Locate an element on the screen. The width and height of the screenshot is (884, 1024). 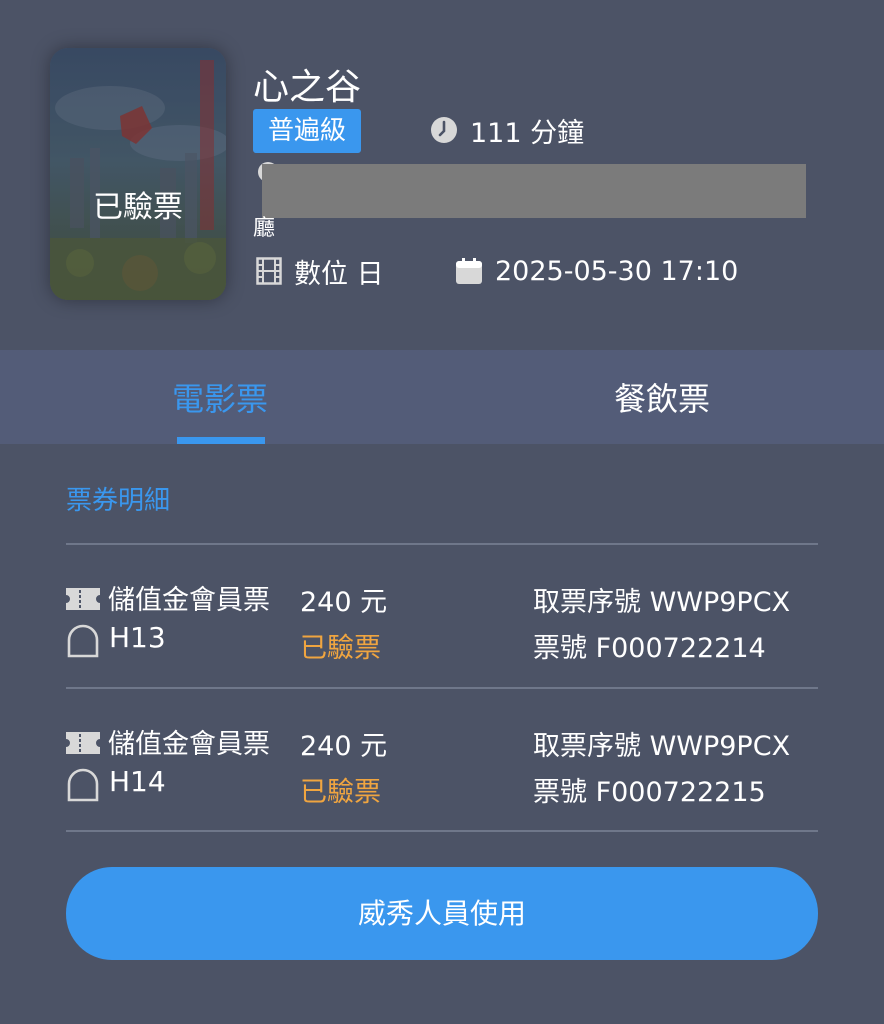
ticket-number: 票號 F000722214 is located at coordinates (649, 648).